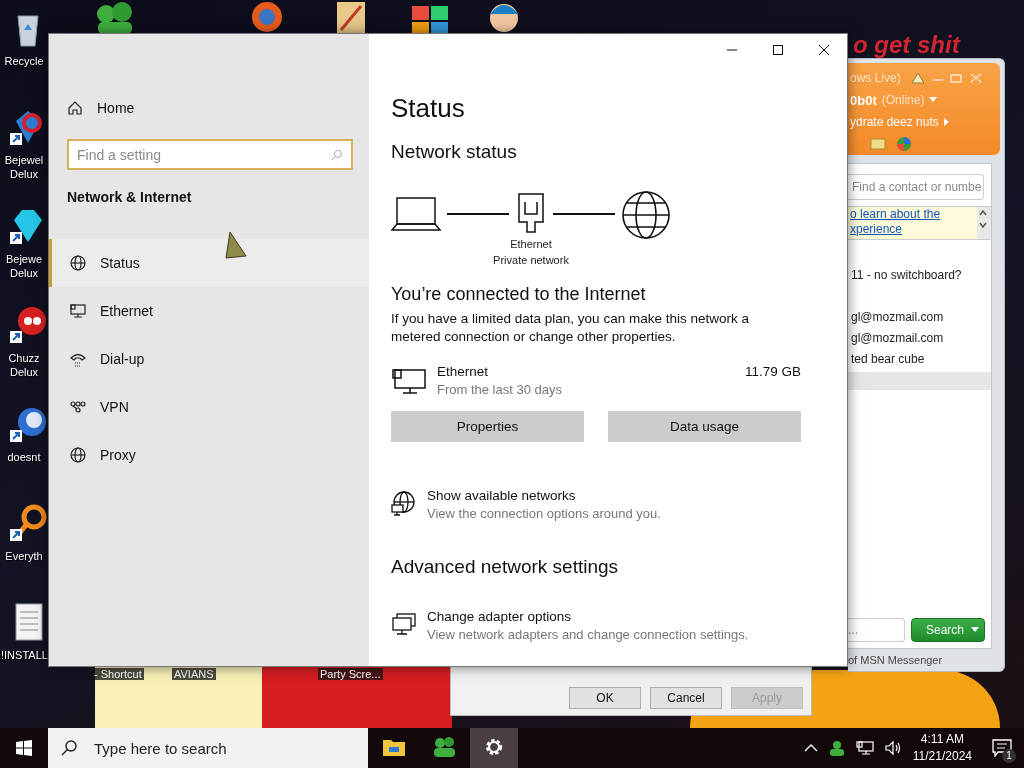  I want to click on contact-search-field: Find a contact or numbe, so click(916, 187).